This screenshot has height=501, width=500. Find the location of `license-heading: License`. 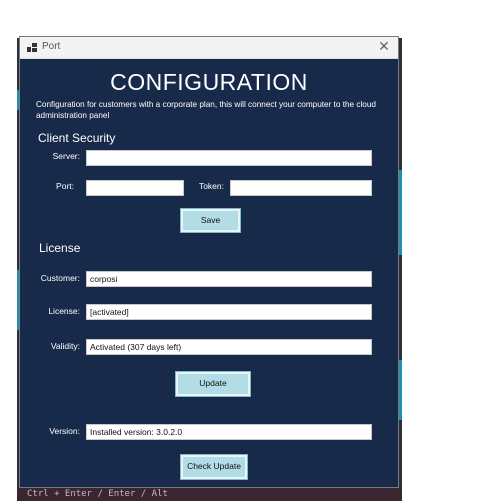

license-heading: License is located at coordinates (60, 248).